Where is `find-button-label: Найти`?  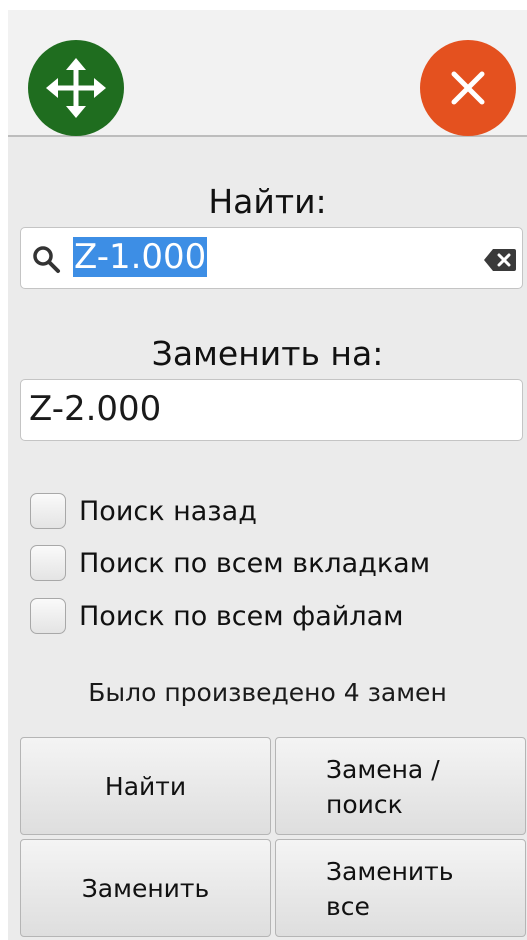 find-button-label: Найти is located at coordinates (145, 786).